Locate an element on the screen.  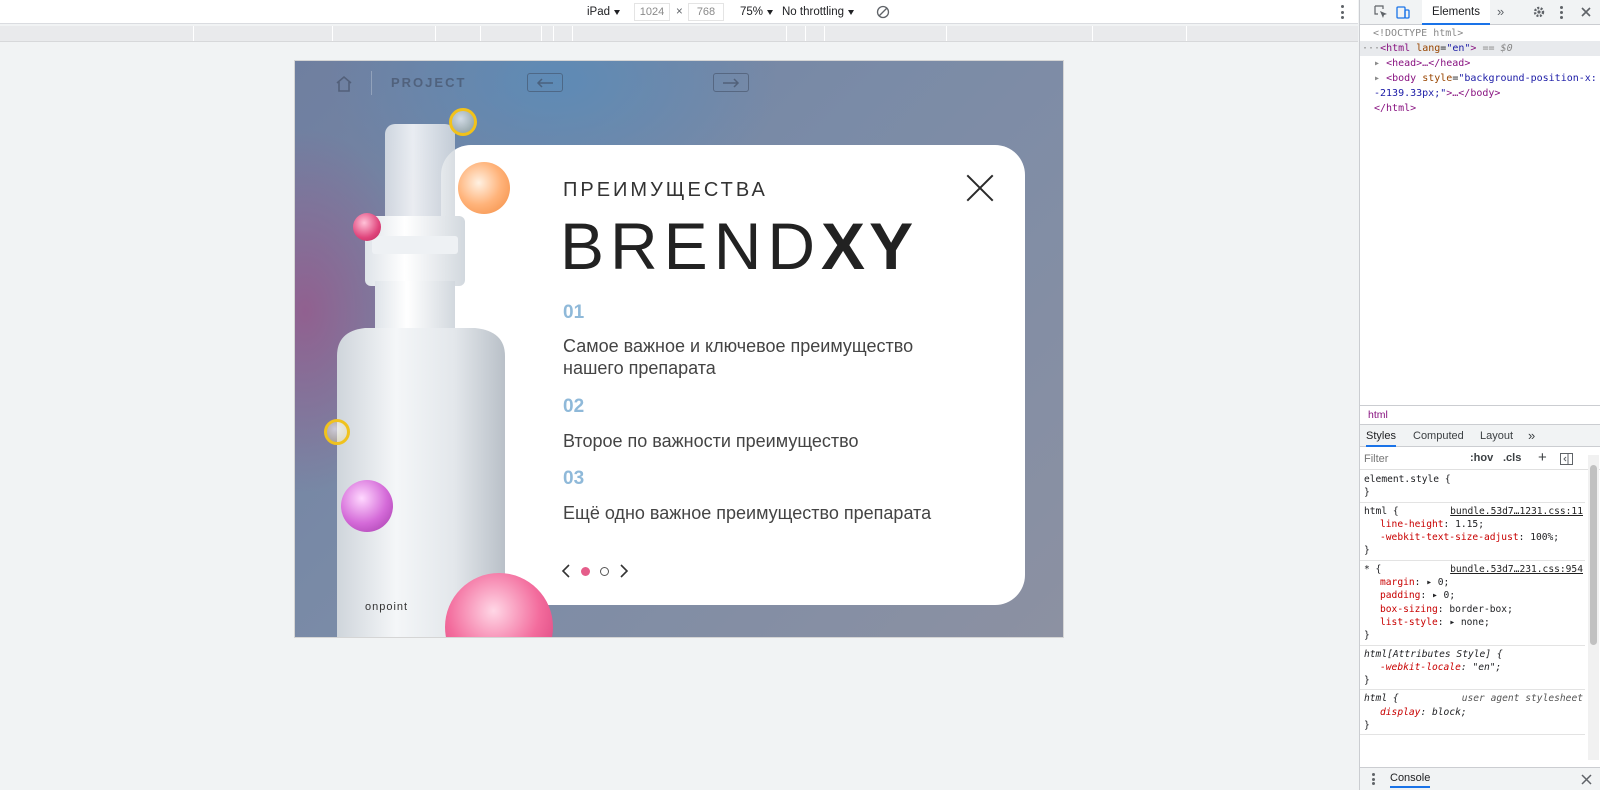
property-name: list-style is located at coordinates (1409, 622).